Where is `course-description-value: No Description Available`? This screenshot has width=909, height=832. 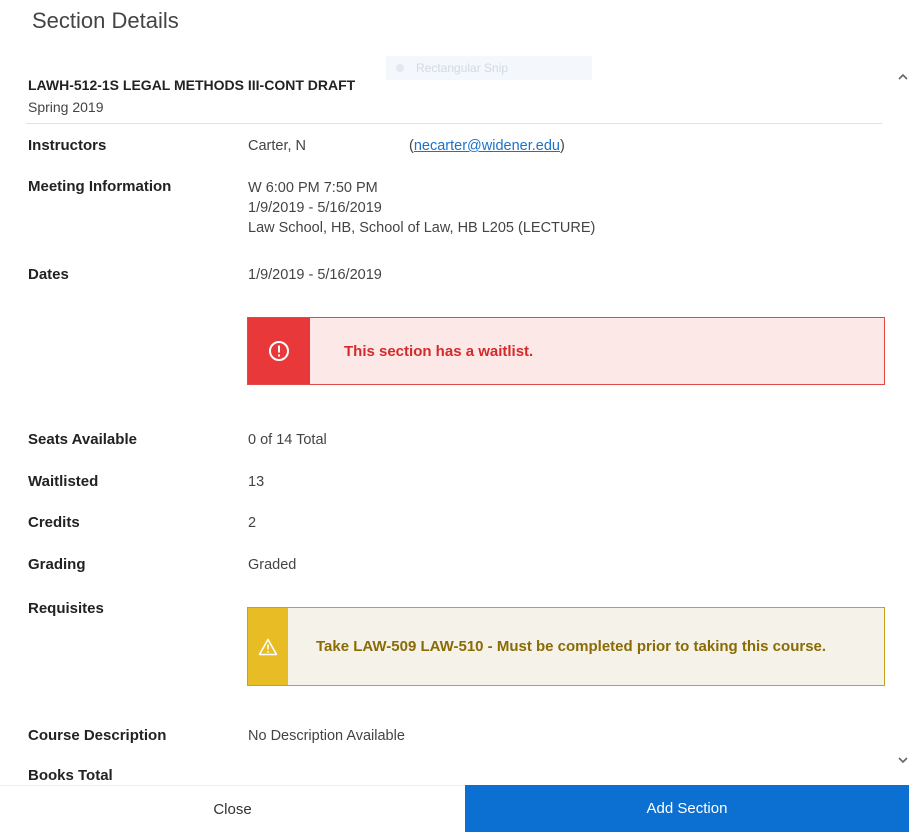 course-description-value: No Description Available is located at coordinates (326, 736).